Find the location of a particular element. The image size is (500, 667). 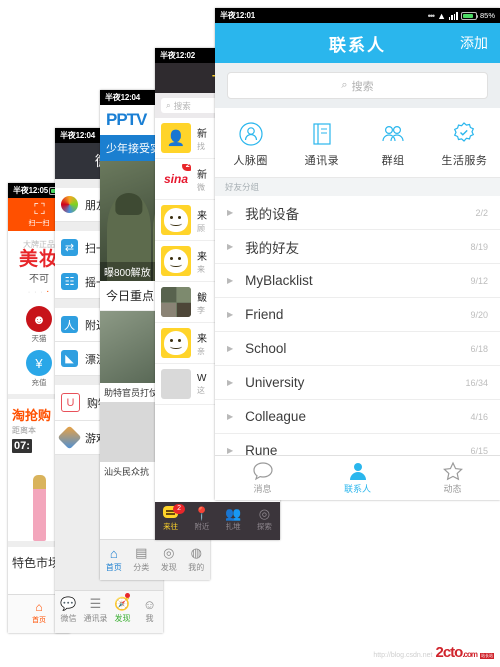

table-row: ▶ 我的设备 2/2 is located at coordinates (357, 213).